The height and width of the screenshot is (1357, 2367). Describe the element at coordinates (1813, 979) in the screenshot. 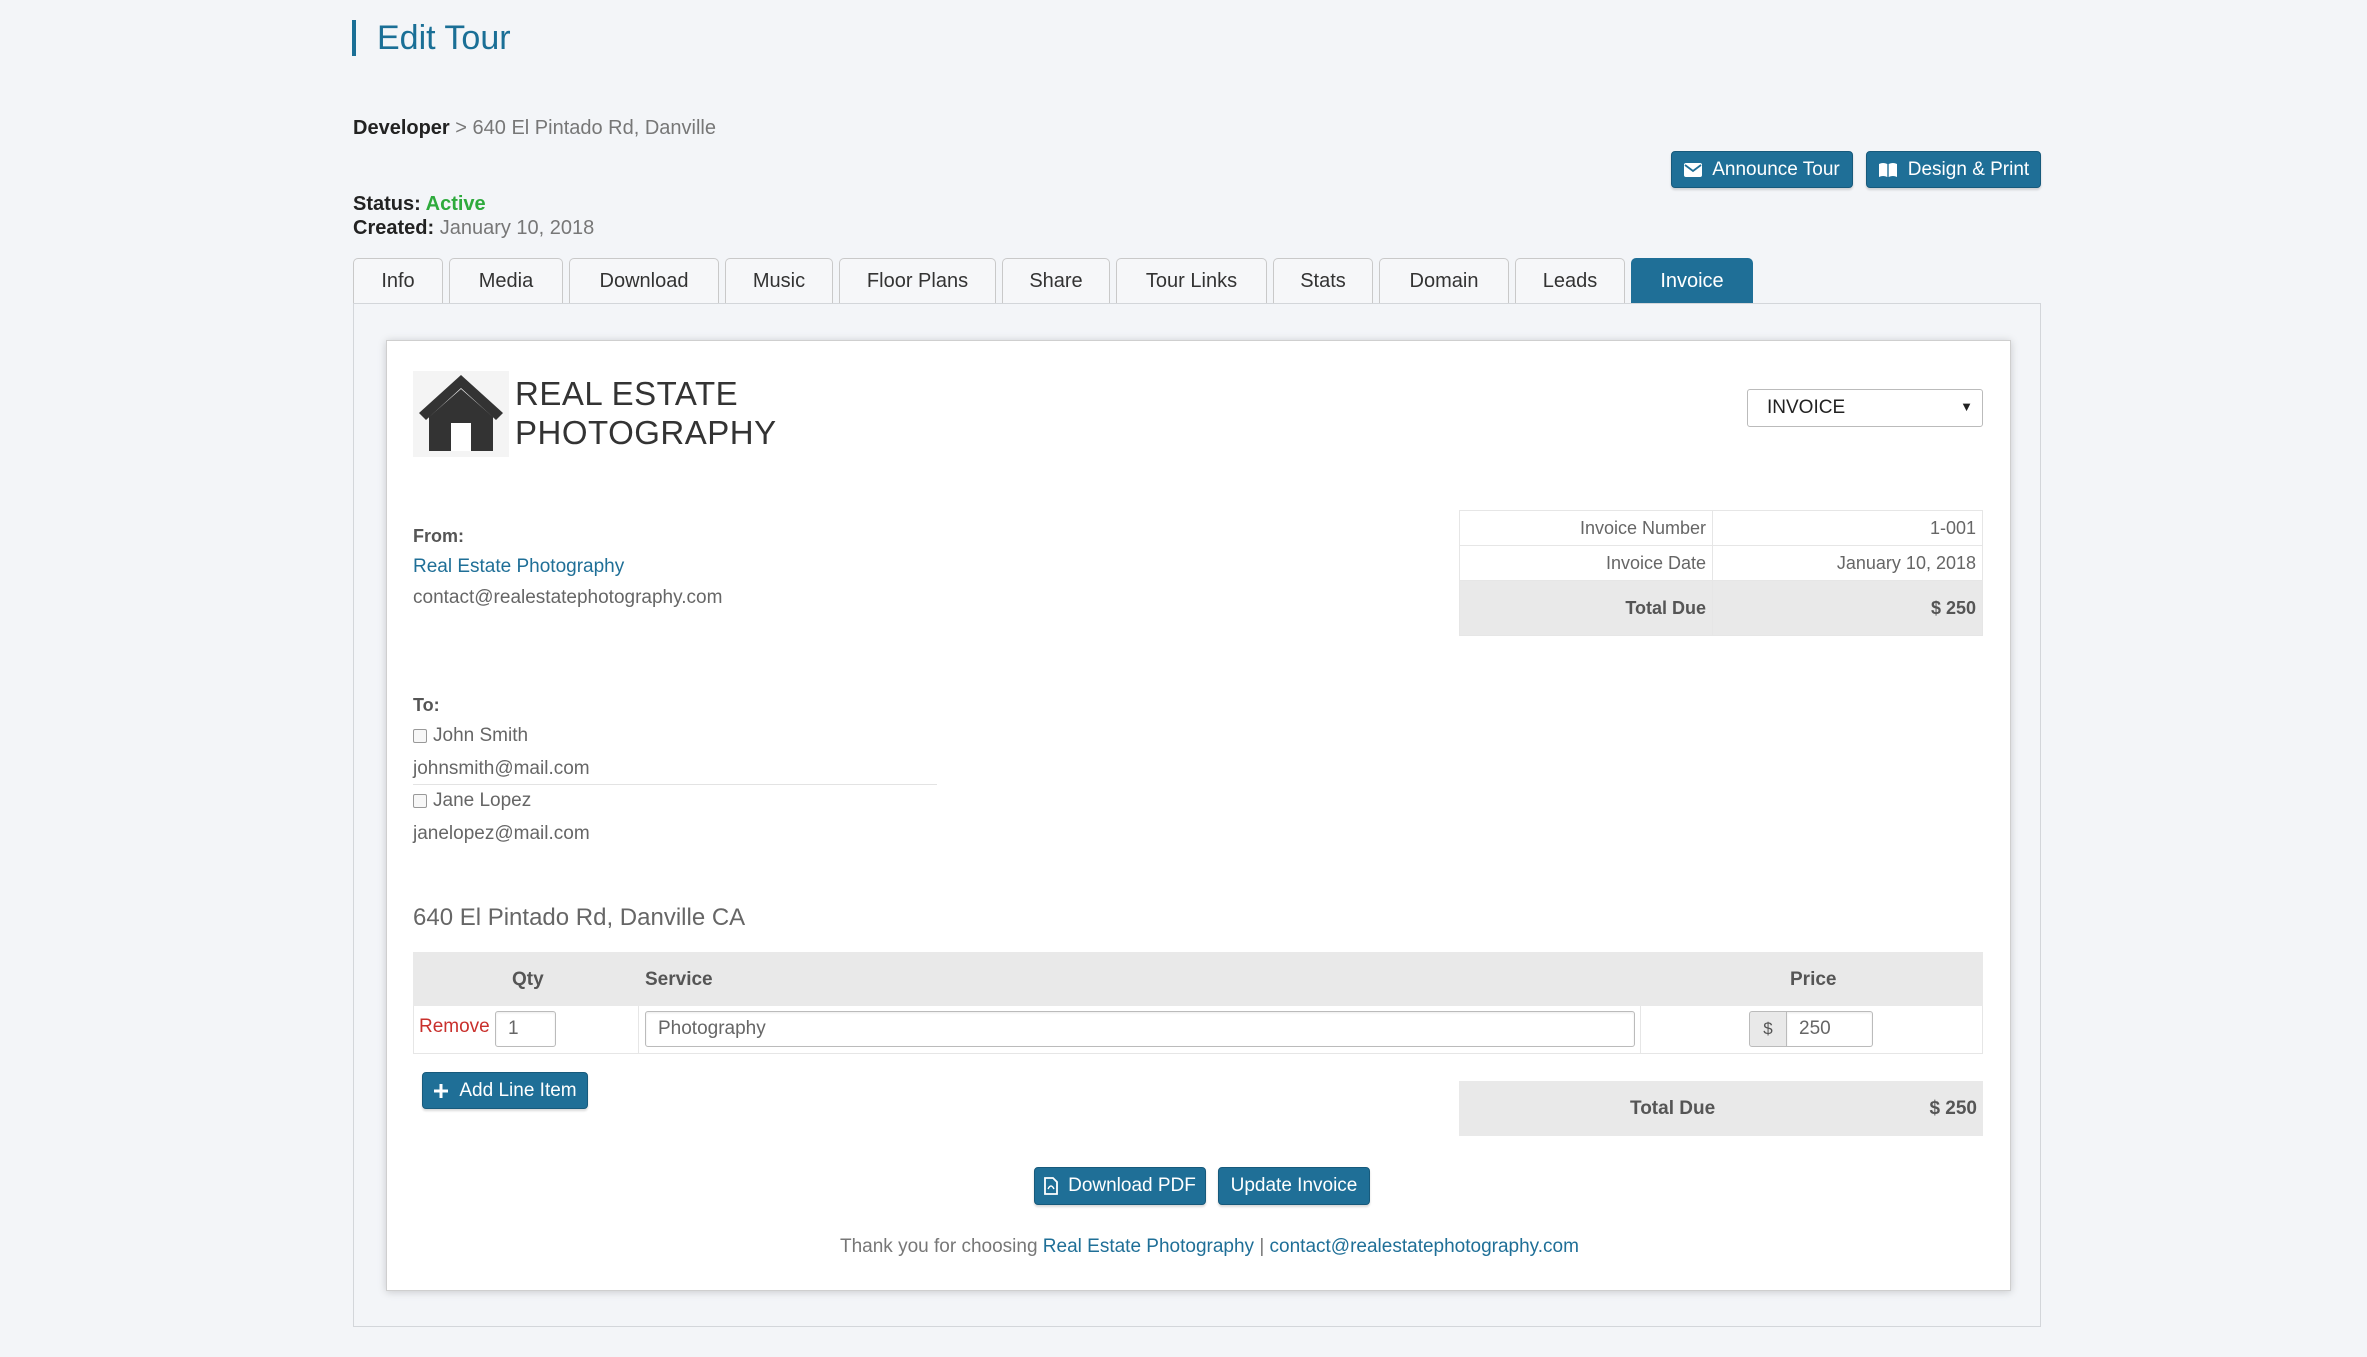

I see `price-column-header: Price` at that location.